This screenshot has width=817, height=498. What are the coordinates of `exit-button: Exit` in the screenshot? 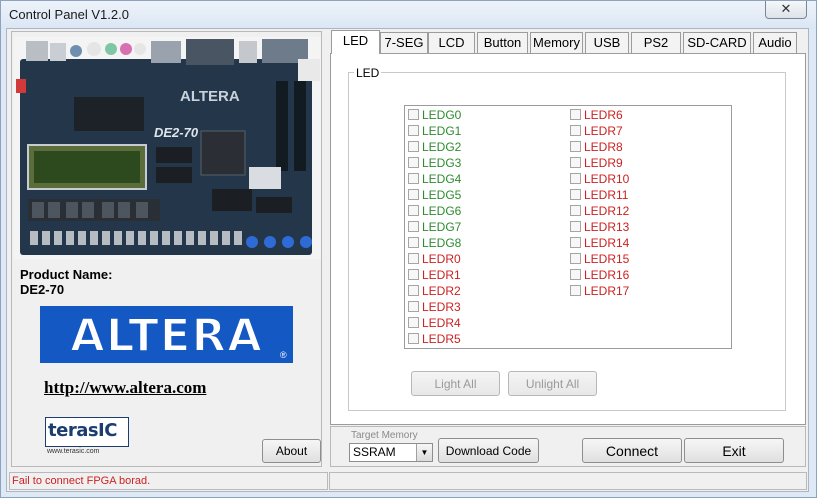 It's located at (734, 450).